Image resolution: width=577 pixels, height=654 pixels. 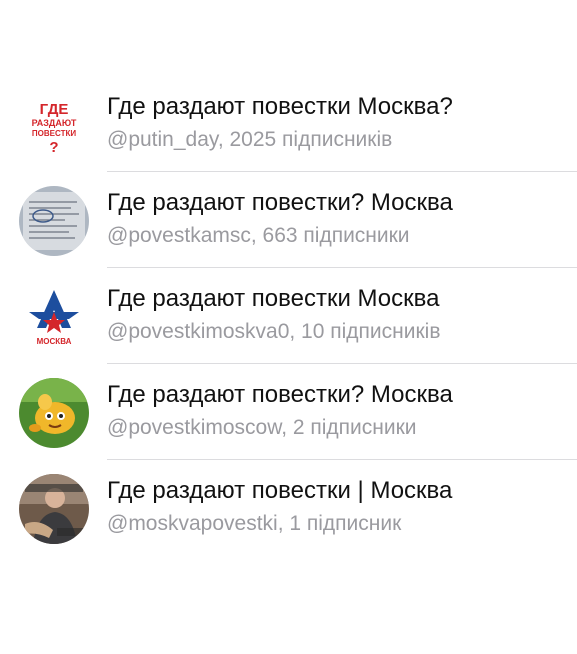 What do you see at coordinates (258, 235) in the screenshot?
I see `channel-handle-subscribers: @povestkamsc, 663 підписники` at bounding box center [258, 235].